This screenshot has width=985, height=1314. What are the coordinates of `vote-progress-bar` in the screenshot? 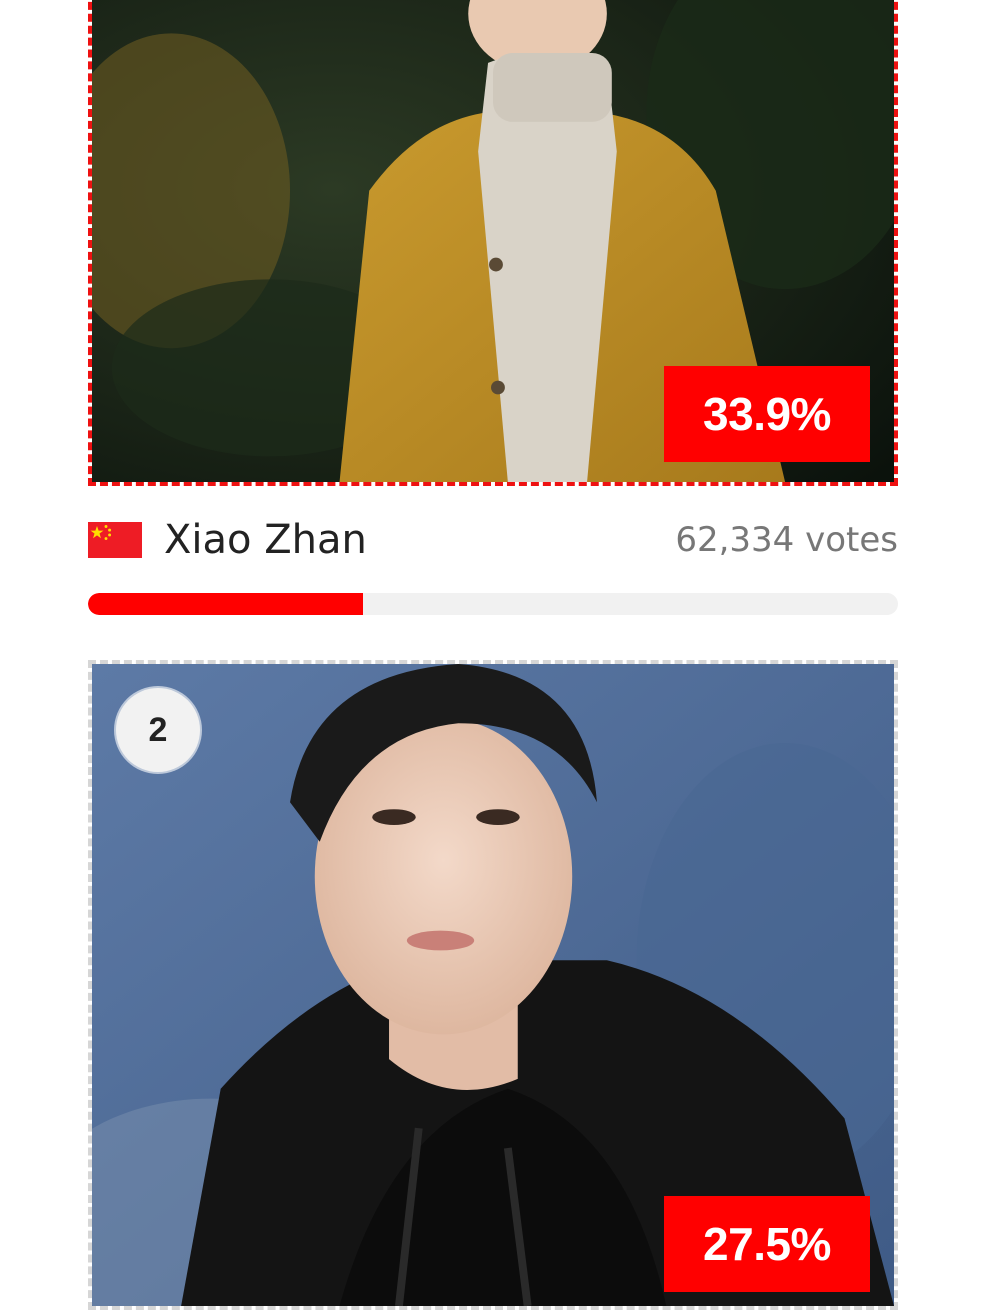 It's located at (493, 604).